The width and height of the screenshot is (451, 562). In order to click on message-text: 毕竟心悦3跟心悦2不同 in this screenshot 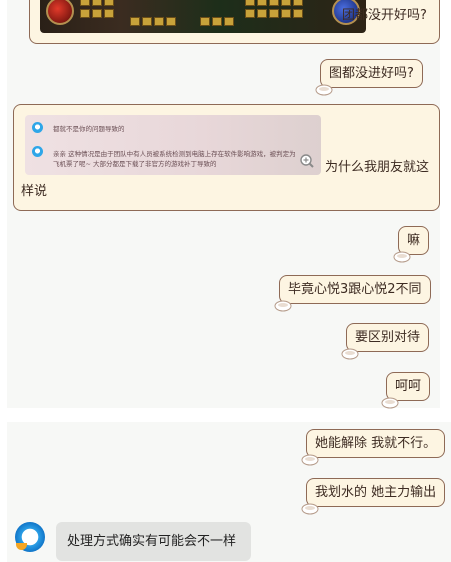, I will do `click(355, 289)`.